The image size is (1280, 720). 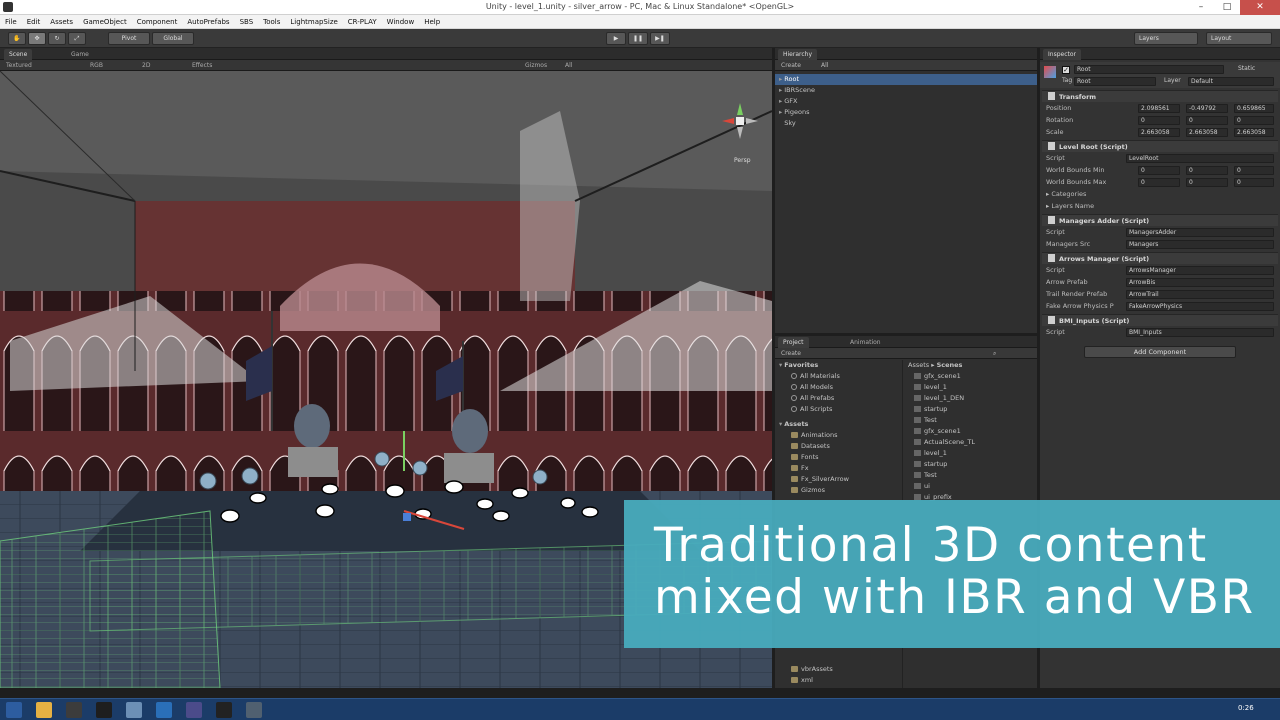 I want to click on tab-hierarchy: Hierarchy, so click(x=798, y=54).